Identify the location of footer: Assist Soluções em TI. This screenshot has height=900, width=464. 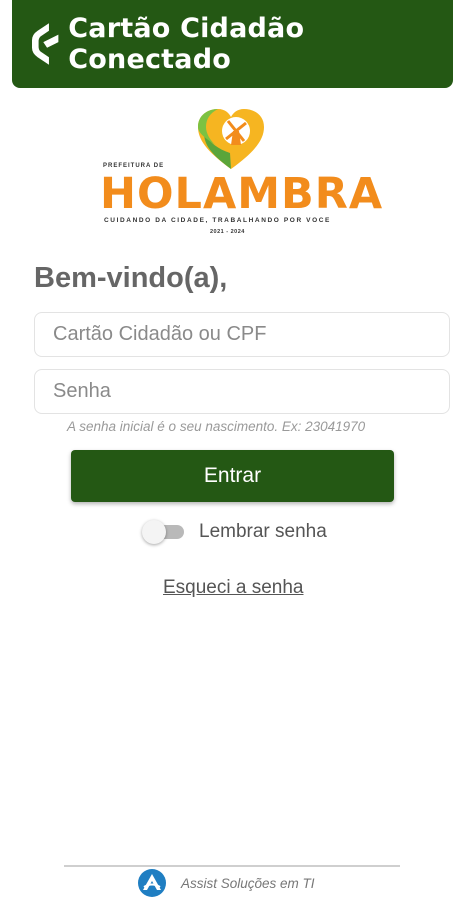
(226, 883).